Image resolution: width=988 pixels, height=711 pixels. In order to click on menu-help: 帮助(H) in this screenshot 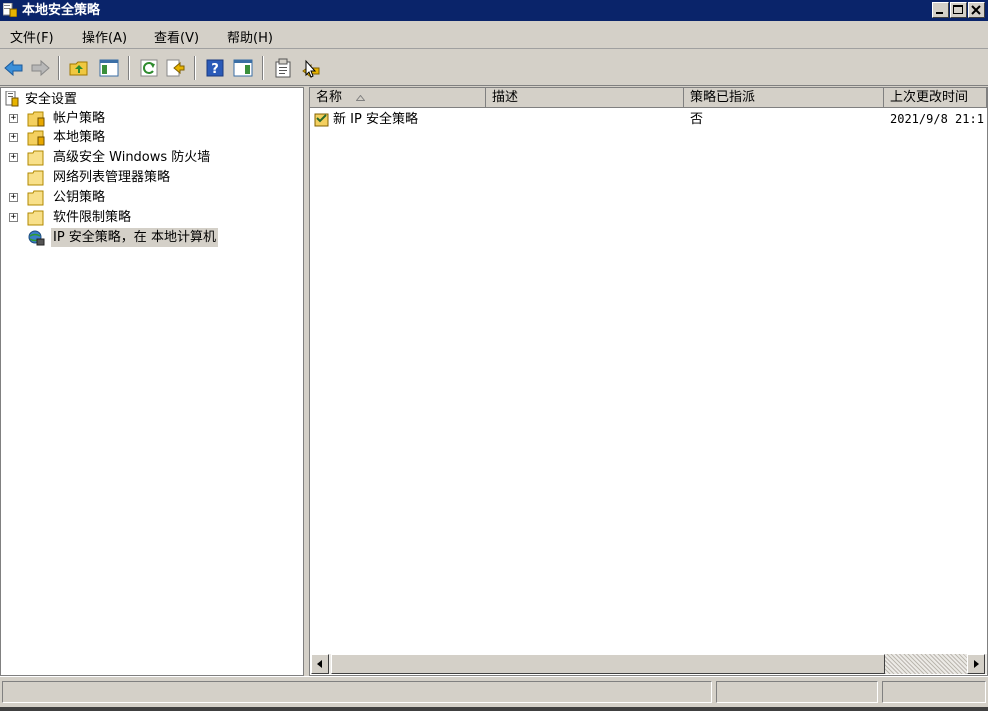, I will do `click(250, 36)`.